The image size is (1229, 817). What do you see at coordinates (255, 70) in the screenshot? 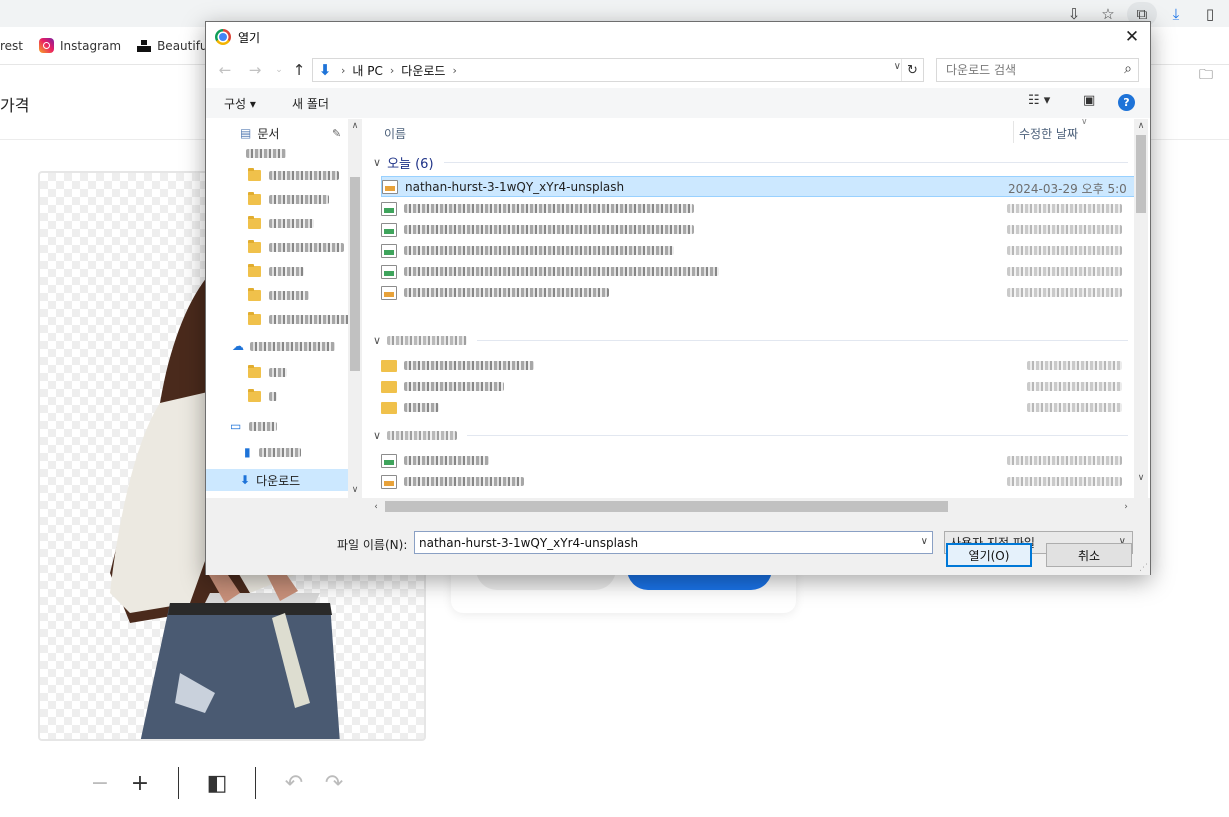
I see `forward-icon: →` at bounding box center [255, 70].